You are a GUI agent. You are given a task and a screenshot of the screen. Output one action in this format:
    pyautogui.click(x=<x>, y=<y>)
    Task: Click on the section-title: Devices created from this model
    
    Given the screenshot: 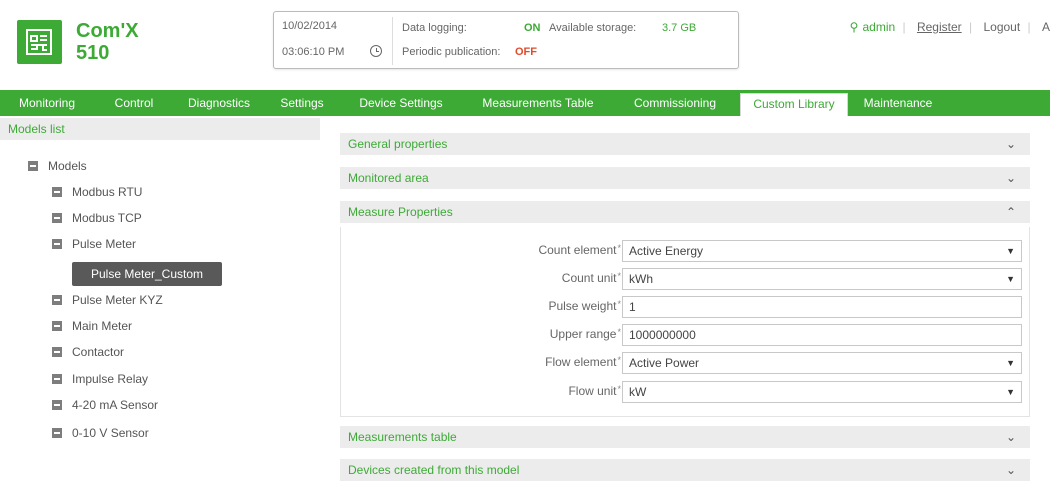 What is the action you would take?
    pyautogui.click(x=434, y=470)
    